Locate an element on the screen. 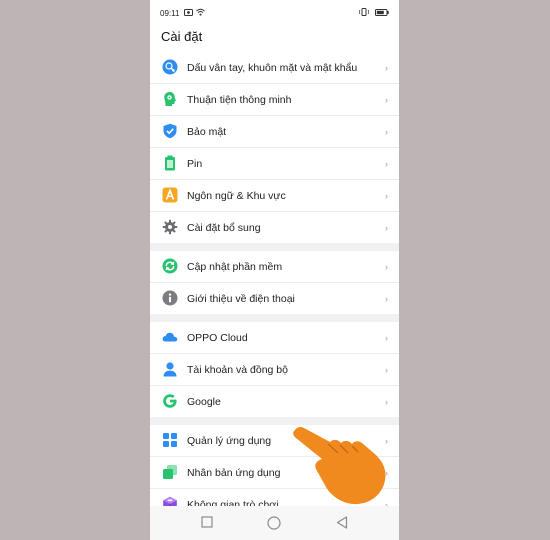 The image size is (550, 540). settings-item-accounts-sync: Tài khoản và đồng bộ › is located at coordinates (274, 370).